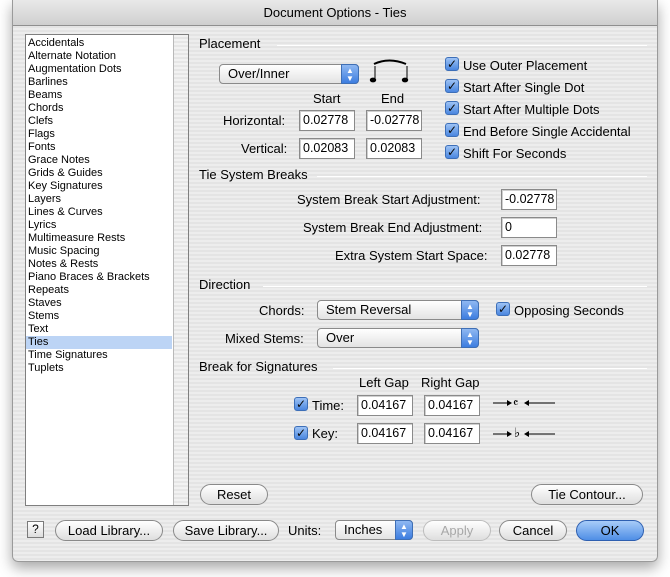 The height and width of the screenshot is (577, 670). What do you see at coordinates (99, 108) in the screenshot?
I see `sidebar-item: Chords` at bounding box center [99, 108].